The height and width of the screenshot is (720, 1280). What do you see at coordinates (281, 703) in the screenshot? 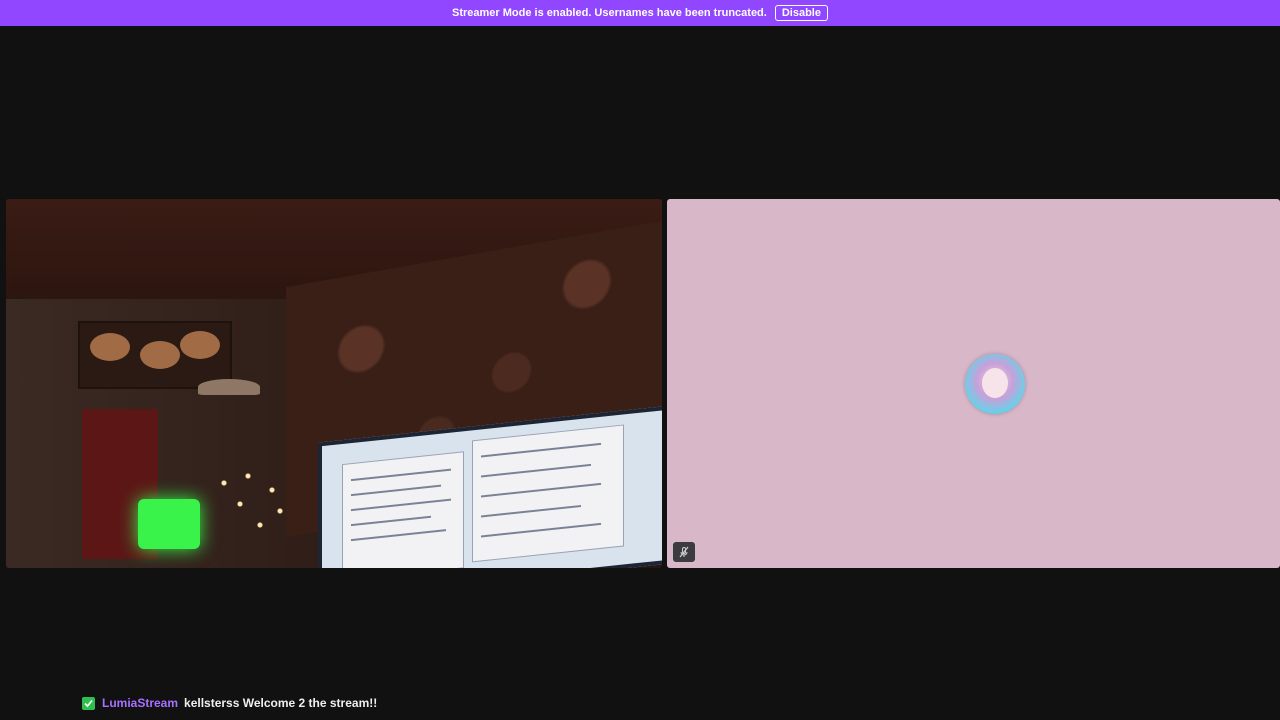
I see `chat-message-text: kellsterss Welcome 2 the stream!!` at bounding box center [281, 703].